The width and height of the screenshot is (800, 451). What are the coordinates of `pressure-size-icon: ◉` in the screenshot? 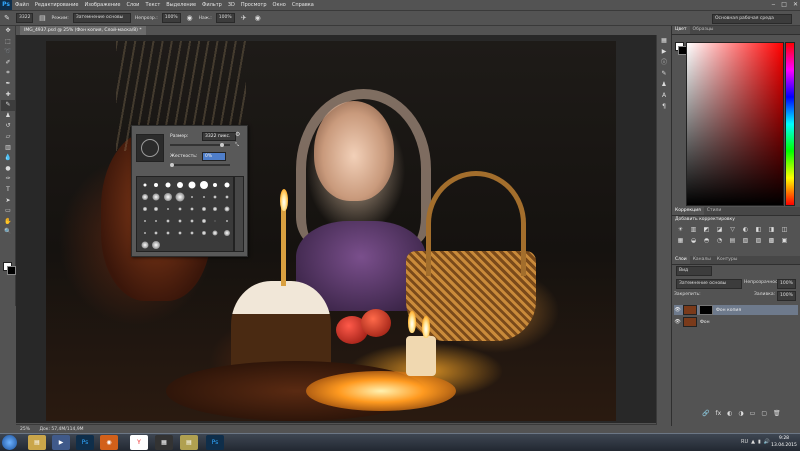 It's located at (258, 18).